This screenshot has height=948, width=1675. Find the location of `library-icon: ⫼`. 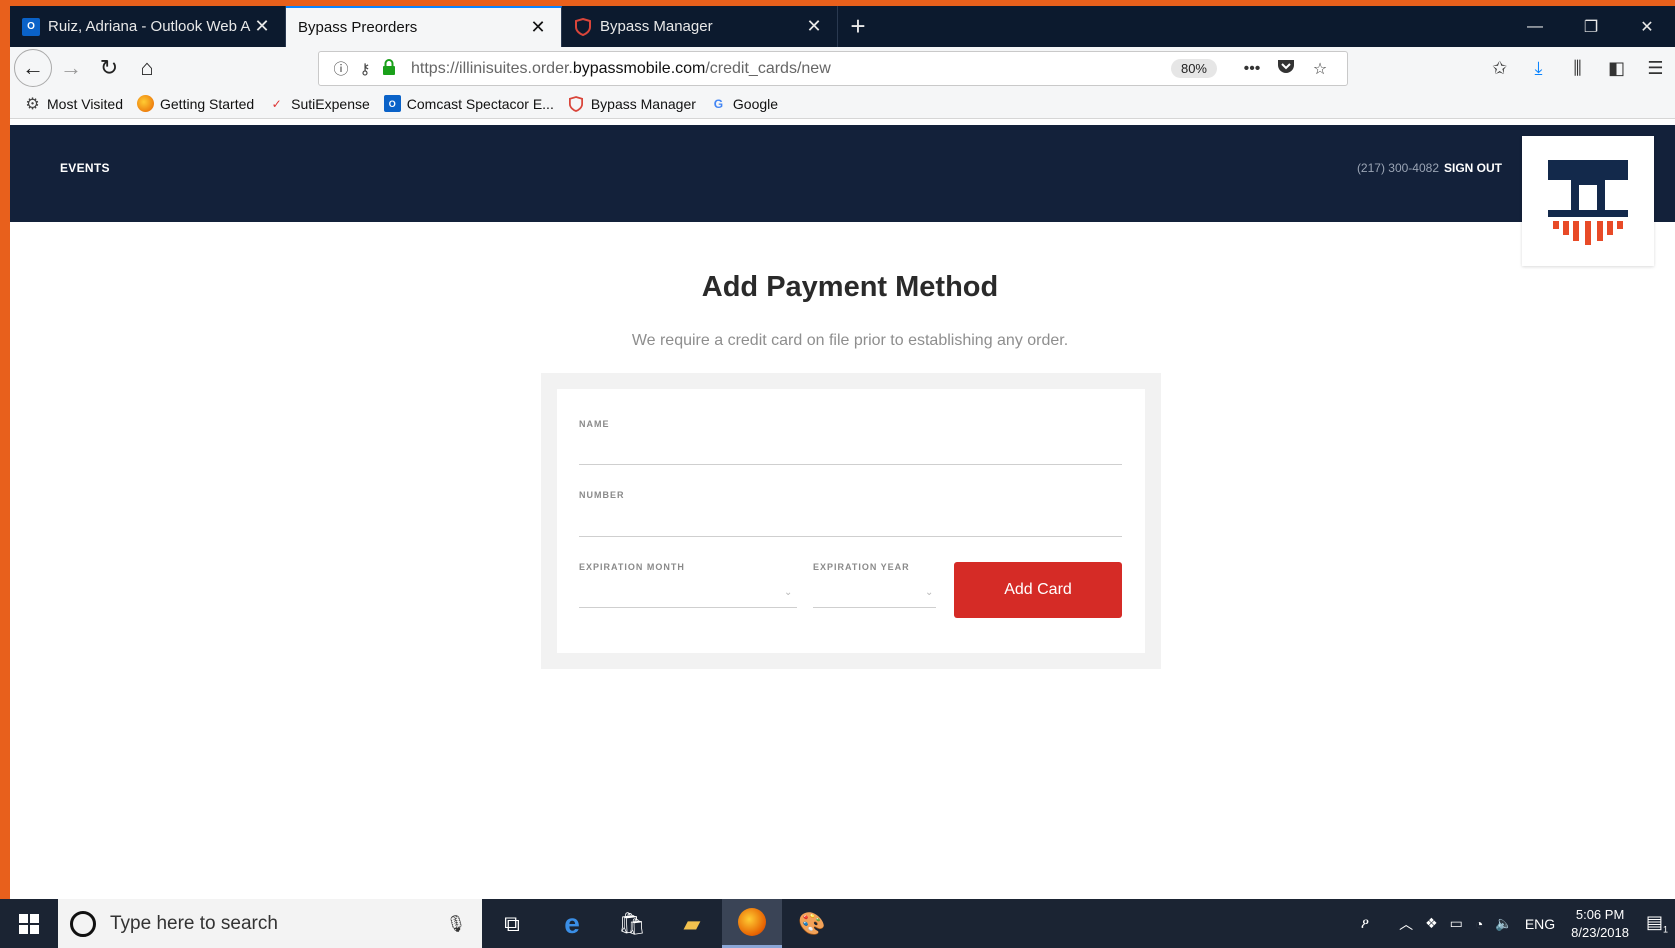

library-icon: ⫼ is located at coordinates (1577, 68).